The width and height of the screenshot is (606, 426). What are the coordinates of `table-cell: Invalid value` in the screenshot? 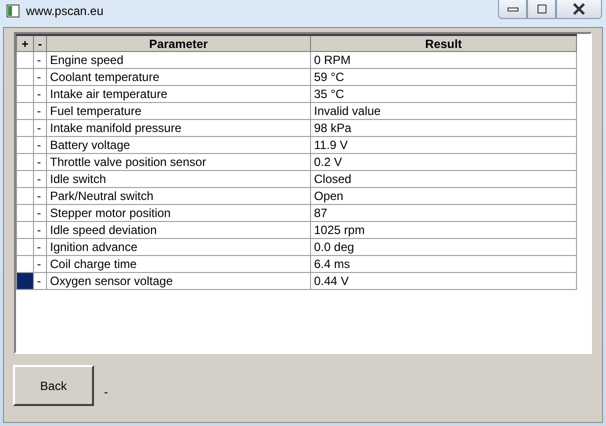 It's located at (443, 111).